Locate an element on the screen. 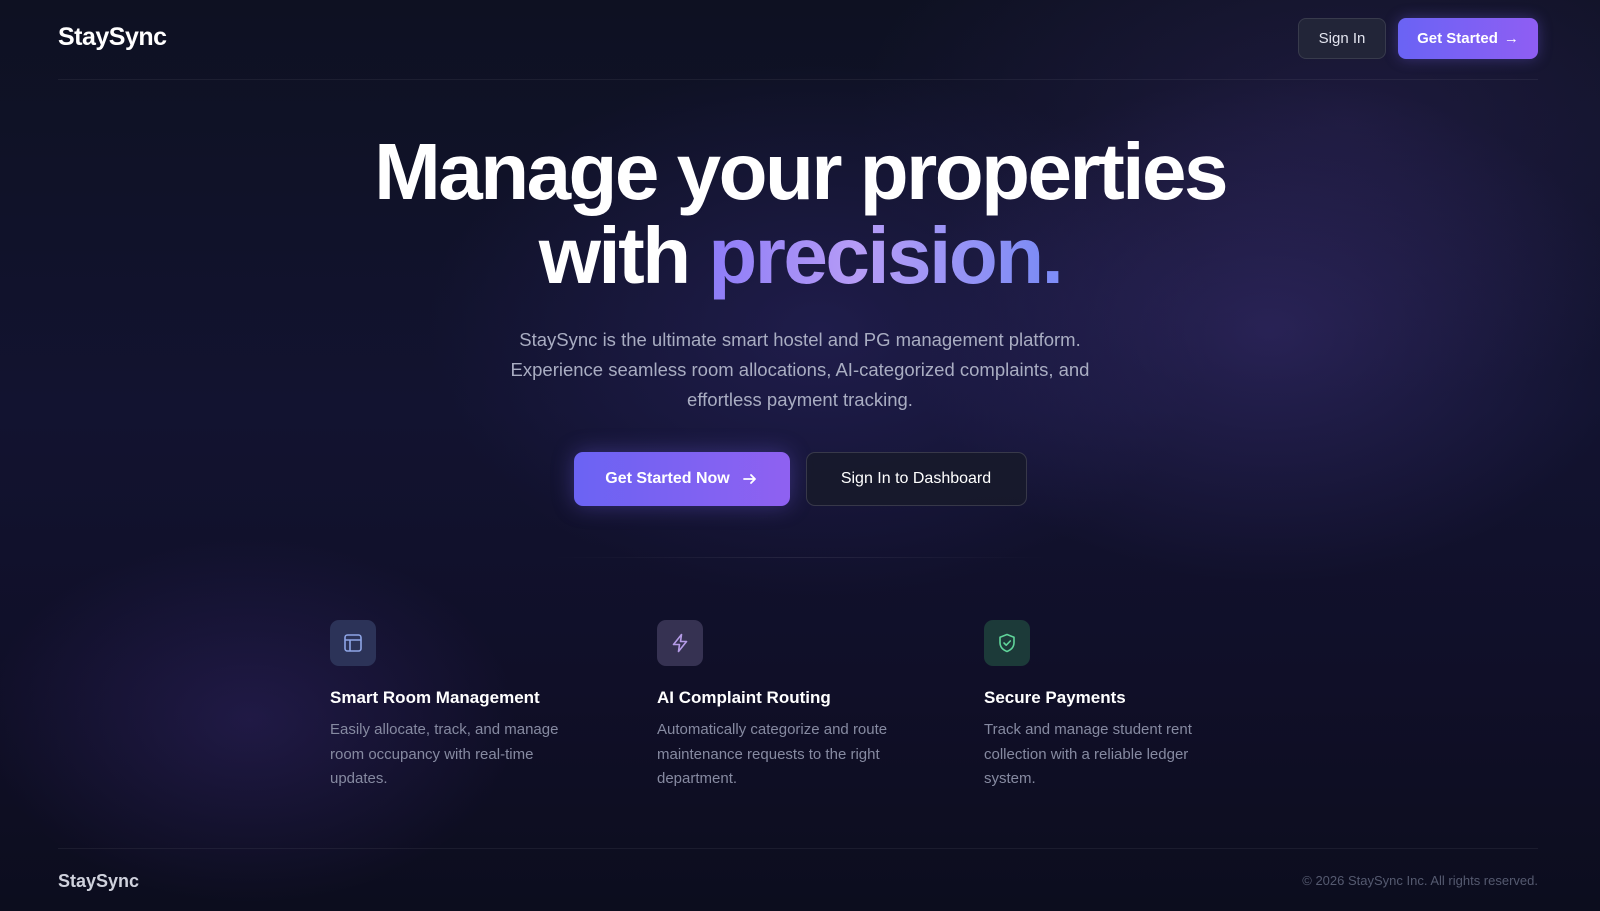 The image size is (1600, 911). hero-title-line1: Manage your properties is located at coordinates (801, 171).